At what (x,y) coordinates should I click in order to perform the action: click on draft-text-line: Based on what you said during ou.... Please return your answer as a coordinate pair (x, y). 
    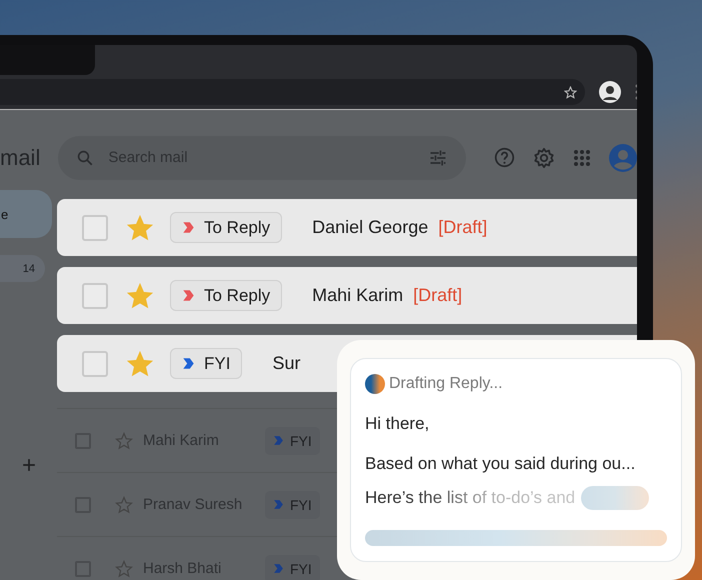
    Looking at the image, I should click on (500, 464).